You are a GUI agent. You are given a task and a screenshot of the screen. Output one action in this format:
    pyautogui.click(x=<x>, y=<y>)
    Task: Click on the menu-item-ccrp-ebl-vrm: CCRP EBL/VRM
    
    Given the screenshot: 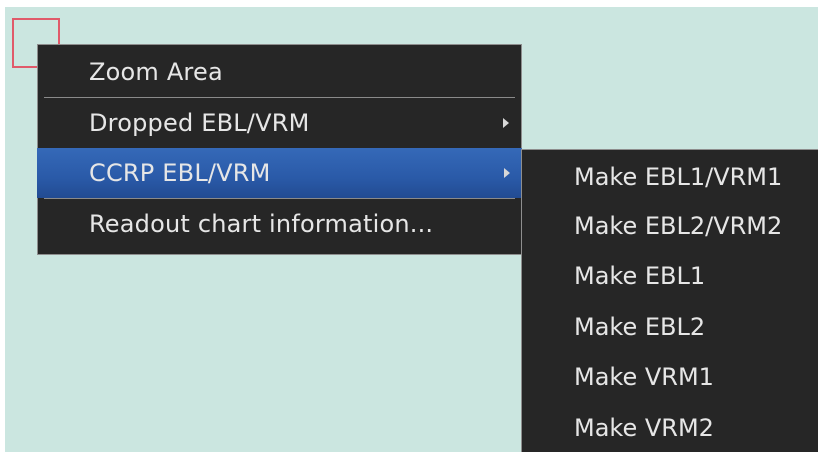 What is the action you would take?
    pyautogui.click(x=279, y=173)
    